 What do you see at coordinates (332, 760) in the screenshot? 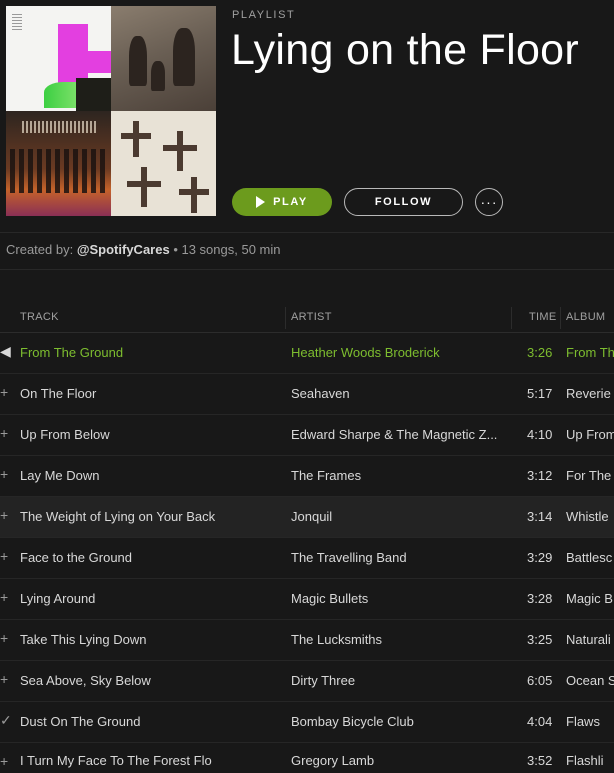
I see `artist-link: Gregory Lamb` at bounding box center [332, 760].